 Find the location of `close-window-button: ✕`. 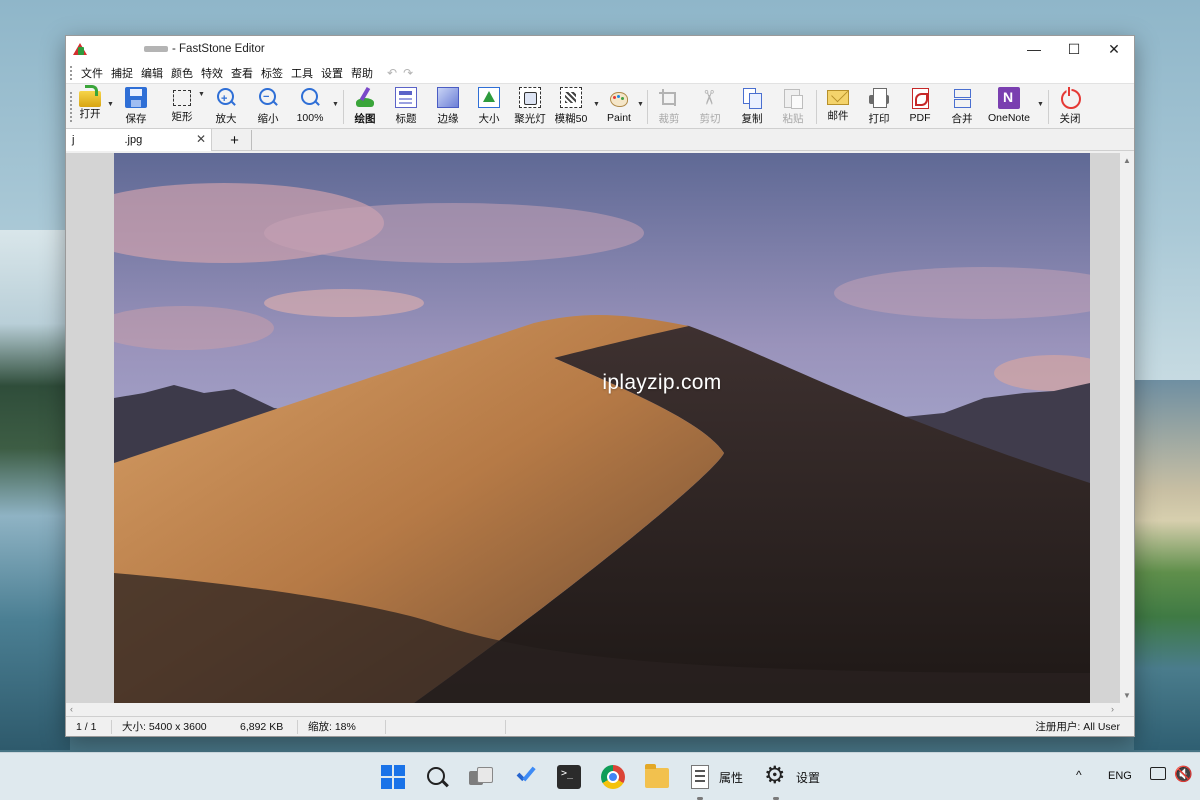

close-window-button: ✕ is located at coordinates (1114, 49).